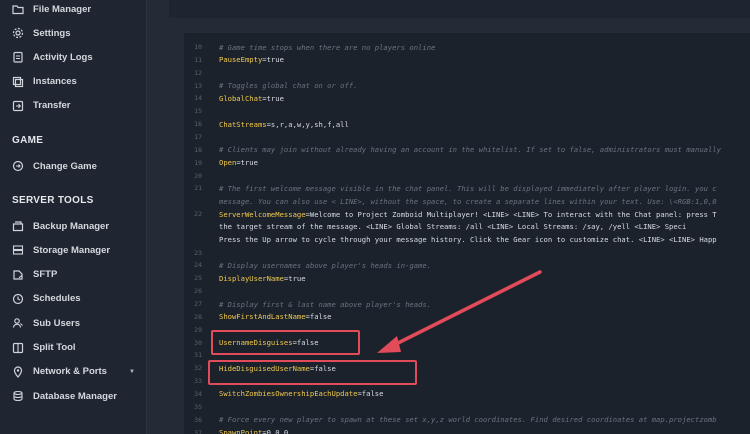  Describe the element at coordinates (241, 60) in the screenshot. I see `setting-key: PauseEmpty` at that location.